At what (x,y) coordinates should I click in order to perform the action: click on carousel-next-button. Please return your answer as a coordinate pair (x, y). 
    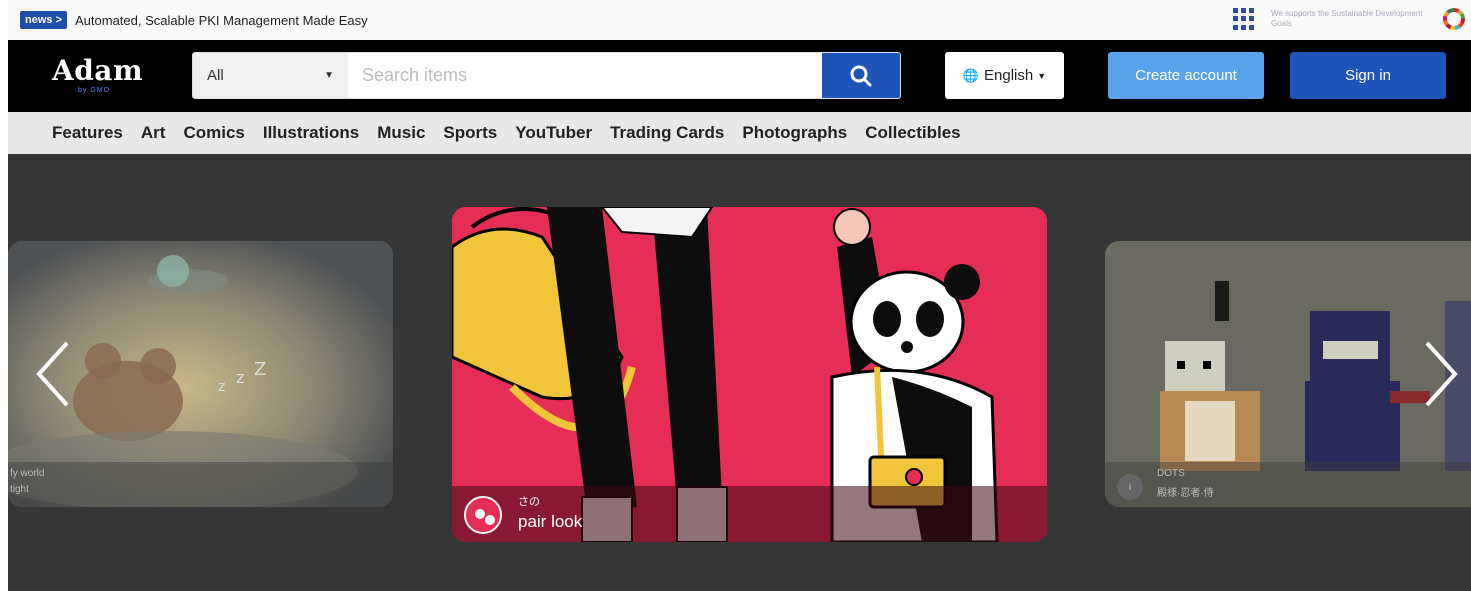
    Looking at the image, I should click on (1441, 374).